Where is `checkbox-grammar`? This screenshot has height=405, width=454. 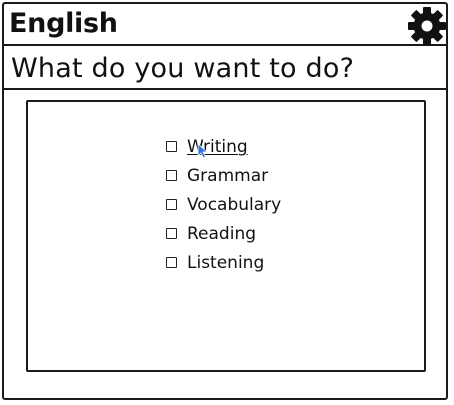
checkbox-grammar is located at coordinates (171, 175).